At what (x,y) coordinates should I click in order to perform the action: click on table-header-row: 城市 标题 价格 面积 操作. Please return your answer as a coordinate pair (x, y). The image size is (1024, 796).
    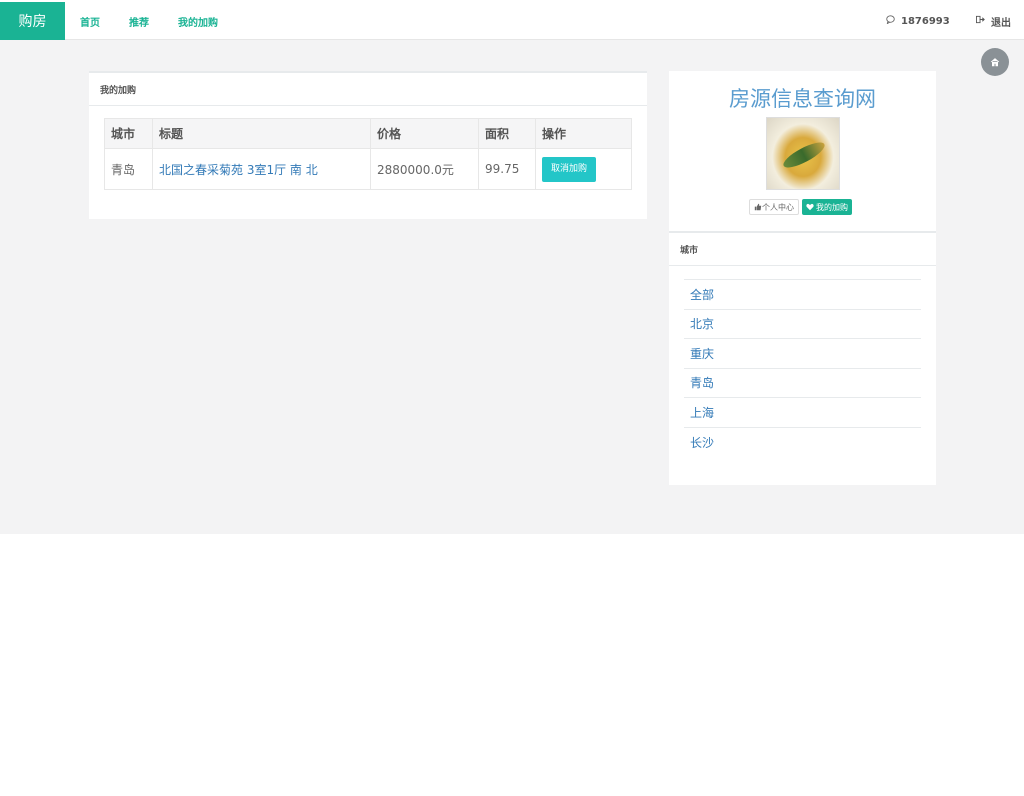
    Looking at the image, I should click on (368, 133).